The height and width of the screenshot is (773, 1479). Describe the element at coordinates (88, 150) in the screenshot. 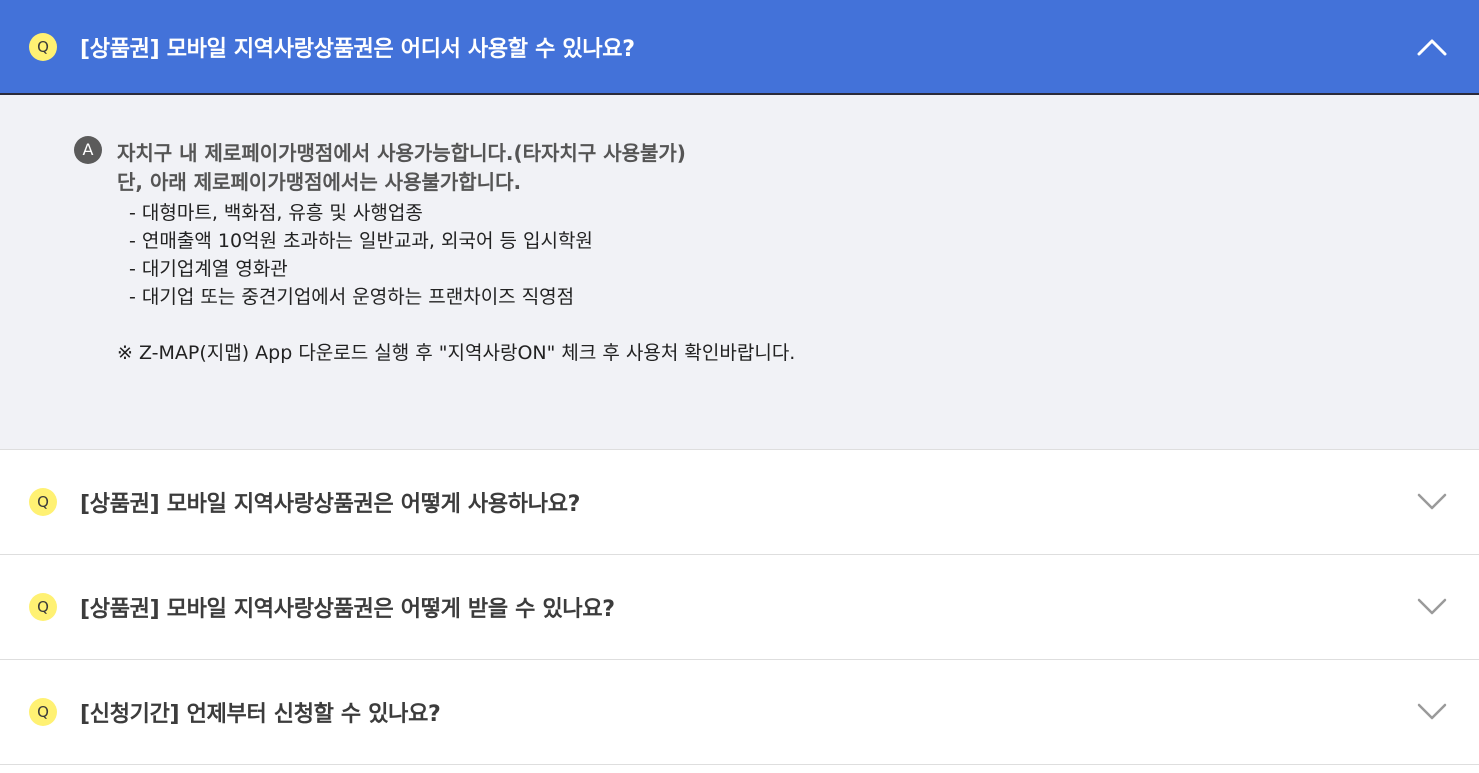

I see `a-badge: A` at that location.